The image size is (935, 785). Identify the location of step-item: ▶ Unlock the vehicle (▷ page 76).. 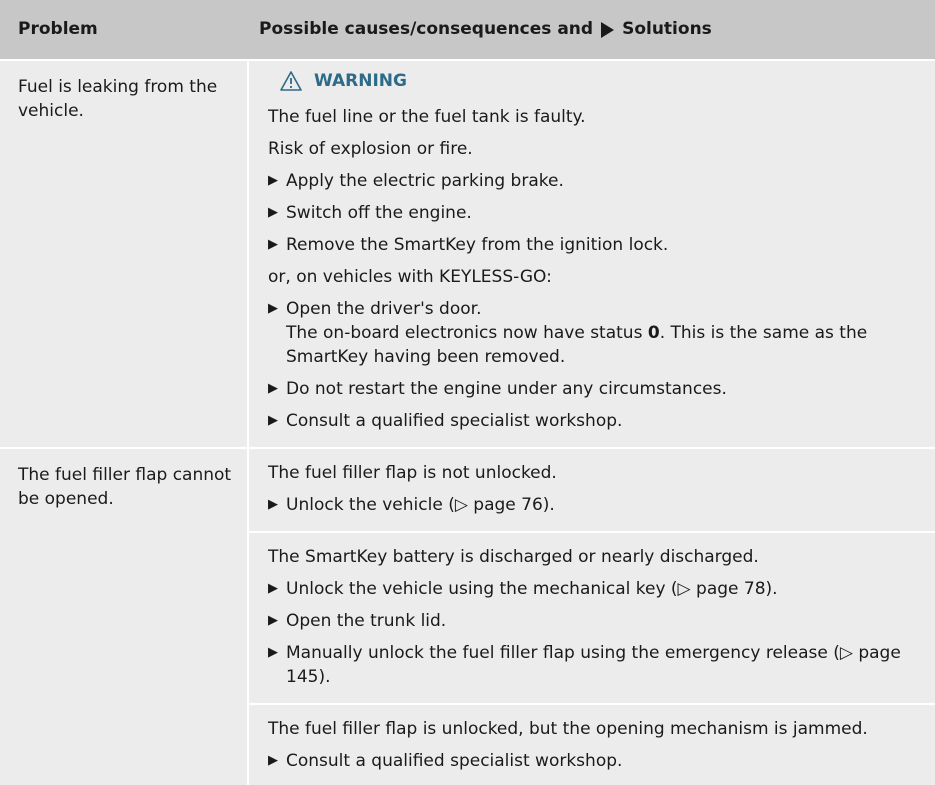
(411, 505).